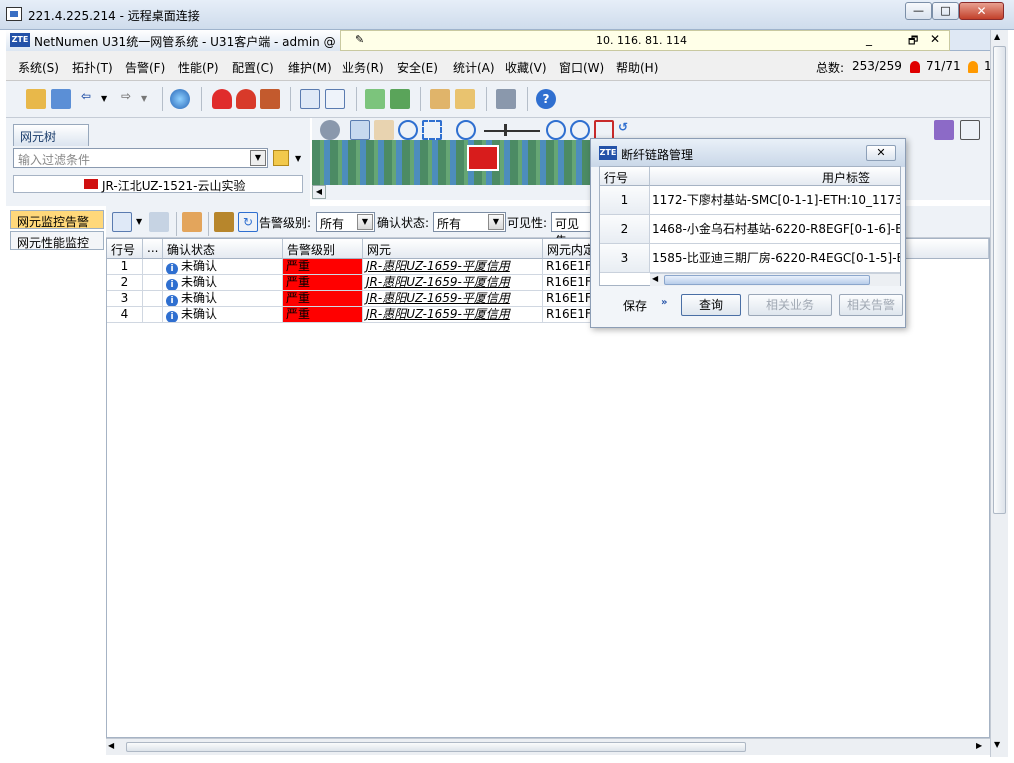  Describe the element at coordinates (981, 11) in the screenshot. I see `close-button: ✕` at that location.